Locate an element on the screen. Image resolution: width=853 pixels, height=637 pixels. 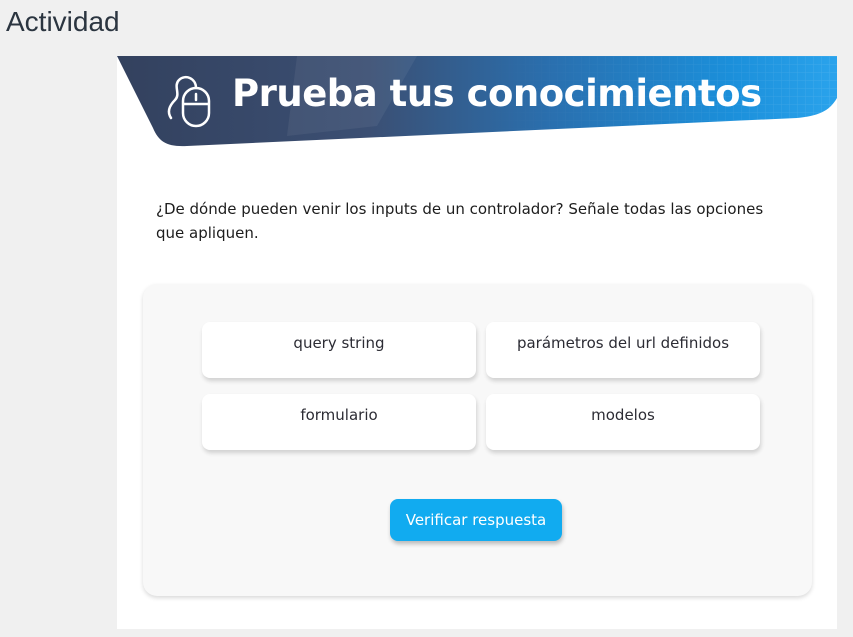
option-query-string: query string is located at coordinates (339, 350).